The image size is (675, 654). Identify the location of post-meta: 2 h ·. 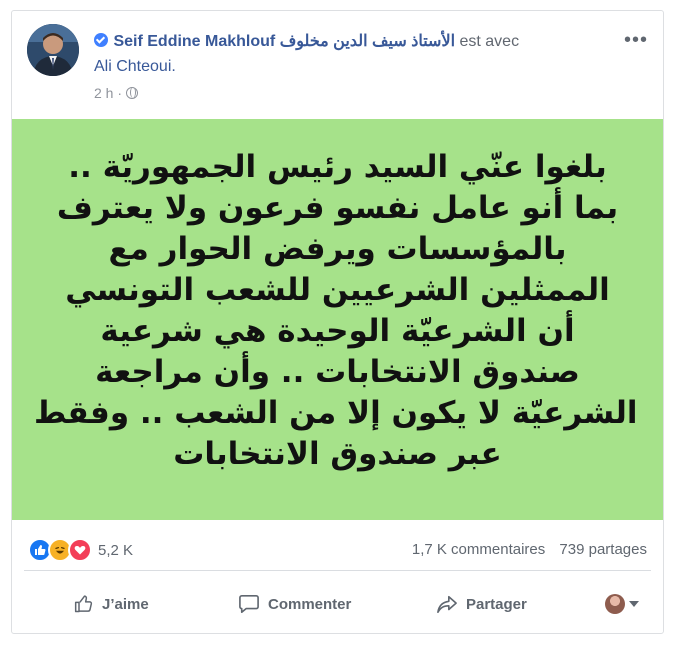
(116, 93).